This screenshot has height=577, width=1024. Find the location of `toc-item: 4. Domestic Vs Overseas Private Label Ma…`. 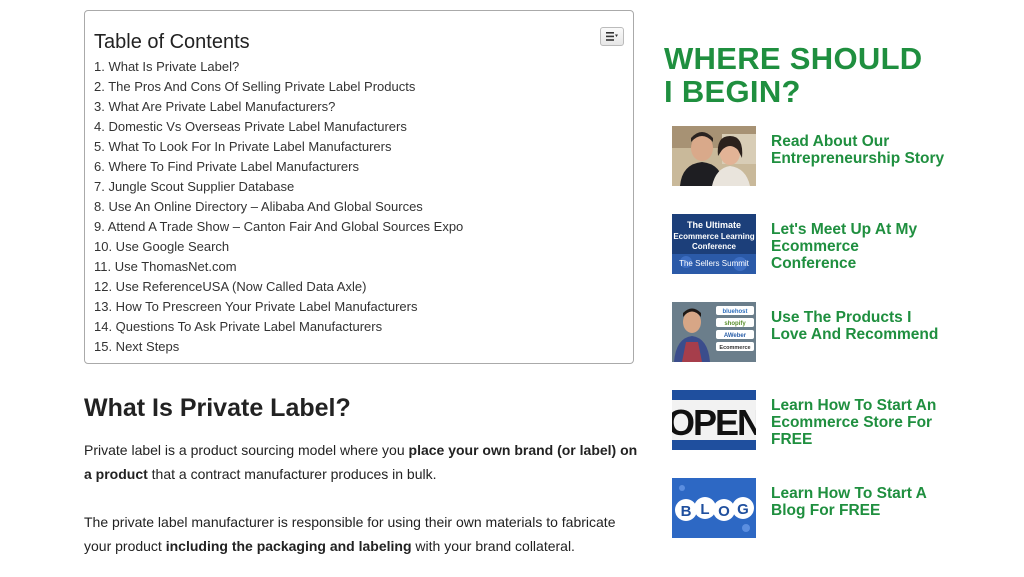

toc-item: 4. Domestic Vs Overseas Private Label Ma… is located at coordinates (358, 127).